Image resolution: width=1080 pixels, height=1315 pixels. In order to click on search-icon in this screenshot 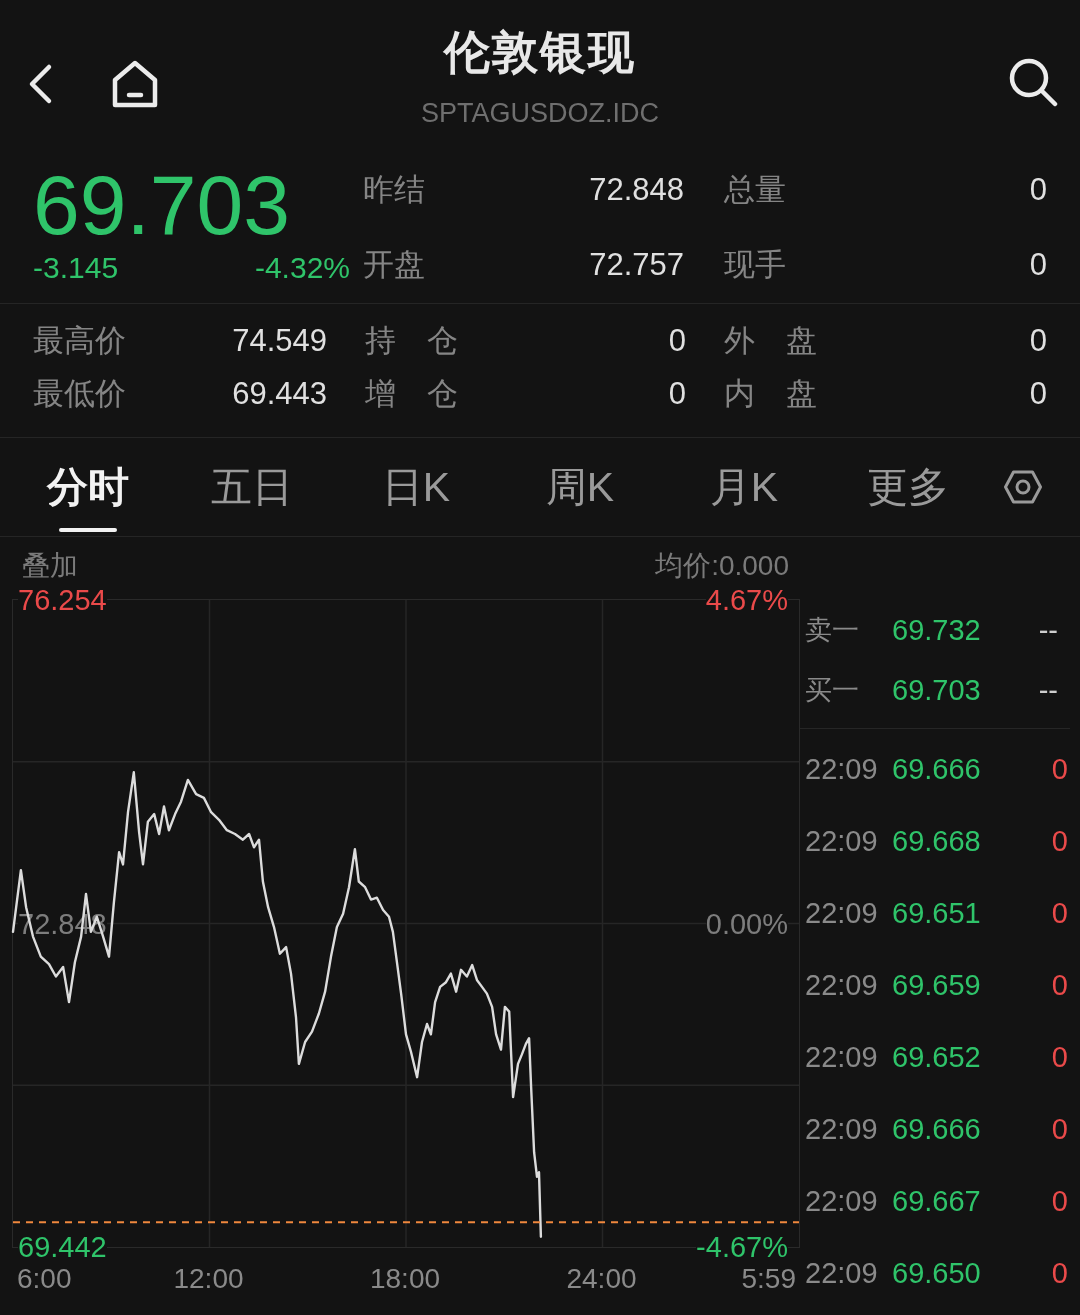, I will do `click(1033, 82)`.